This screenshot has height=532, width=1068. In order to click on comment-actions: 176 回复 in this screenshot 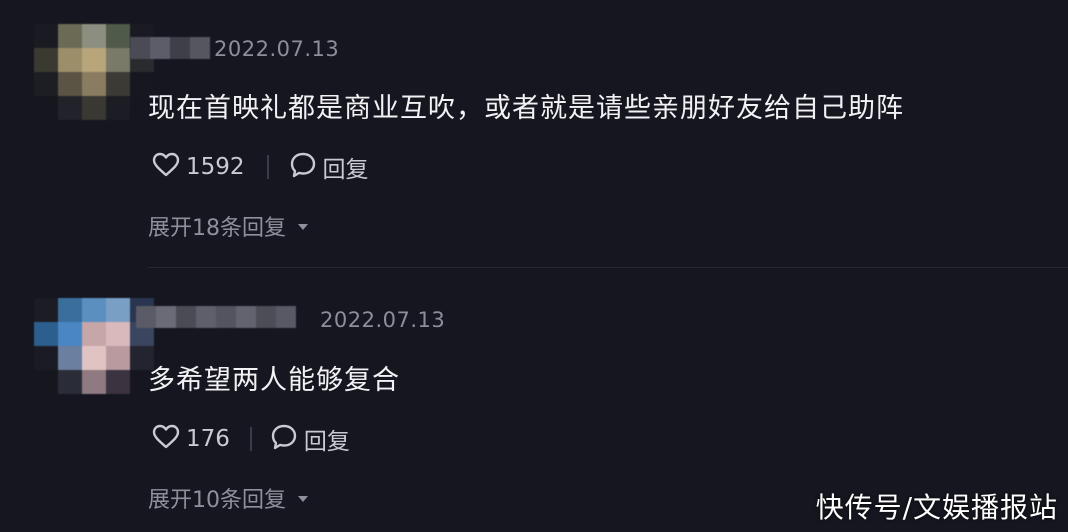, I will do `click(251, 439)`.